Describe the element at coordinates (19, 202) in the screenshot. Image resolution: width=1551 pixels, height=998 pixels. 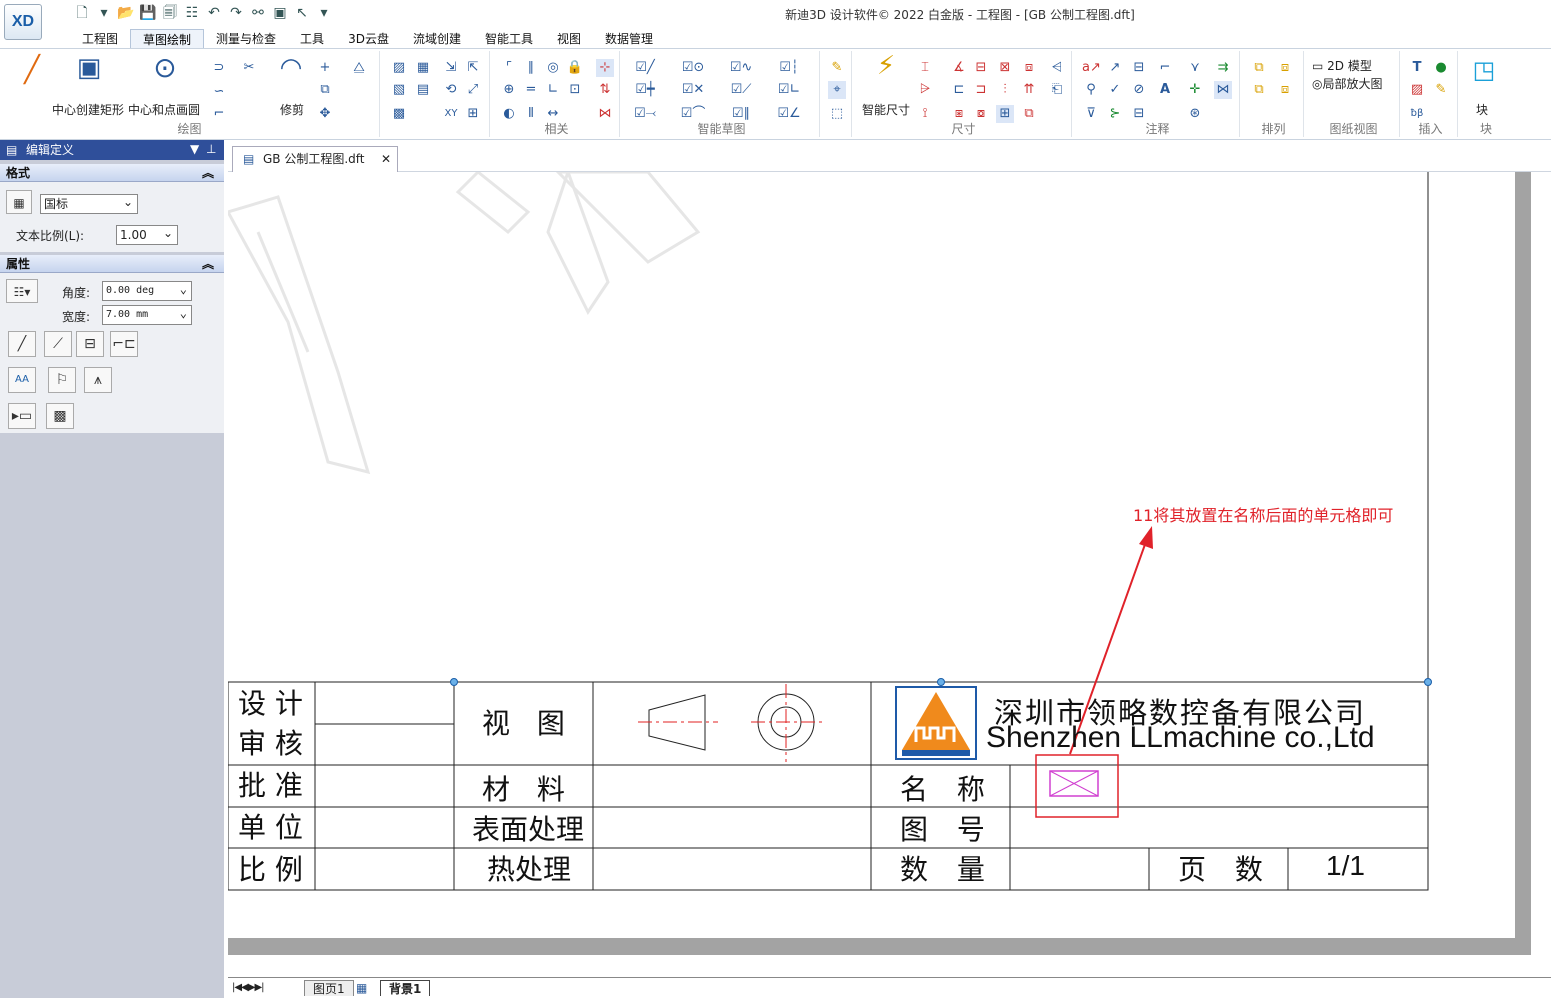
I see `standard-grid-icon: ▦` at that location.